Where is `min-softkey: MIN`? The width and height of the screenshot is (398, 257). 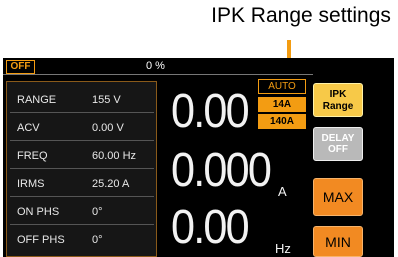 min-softkey: MIN is located at coordinates (338, 241).